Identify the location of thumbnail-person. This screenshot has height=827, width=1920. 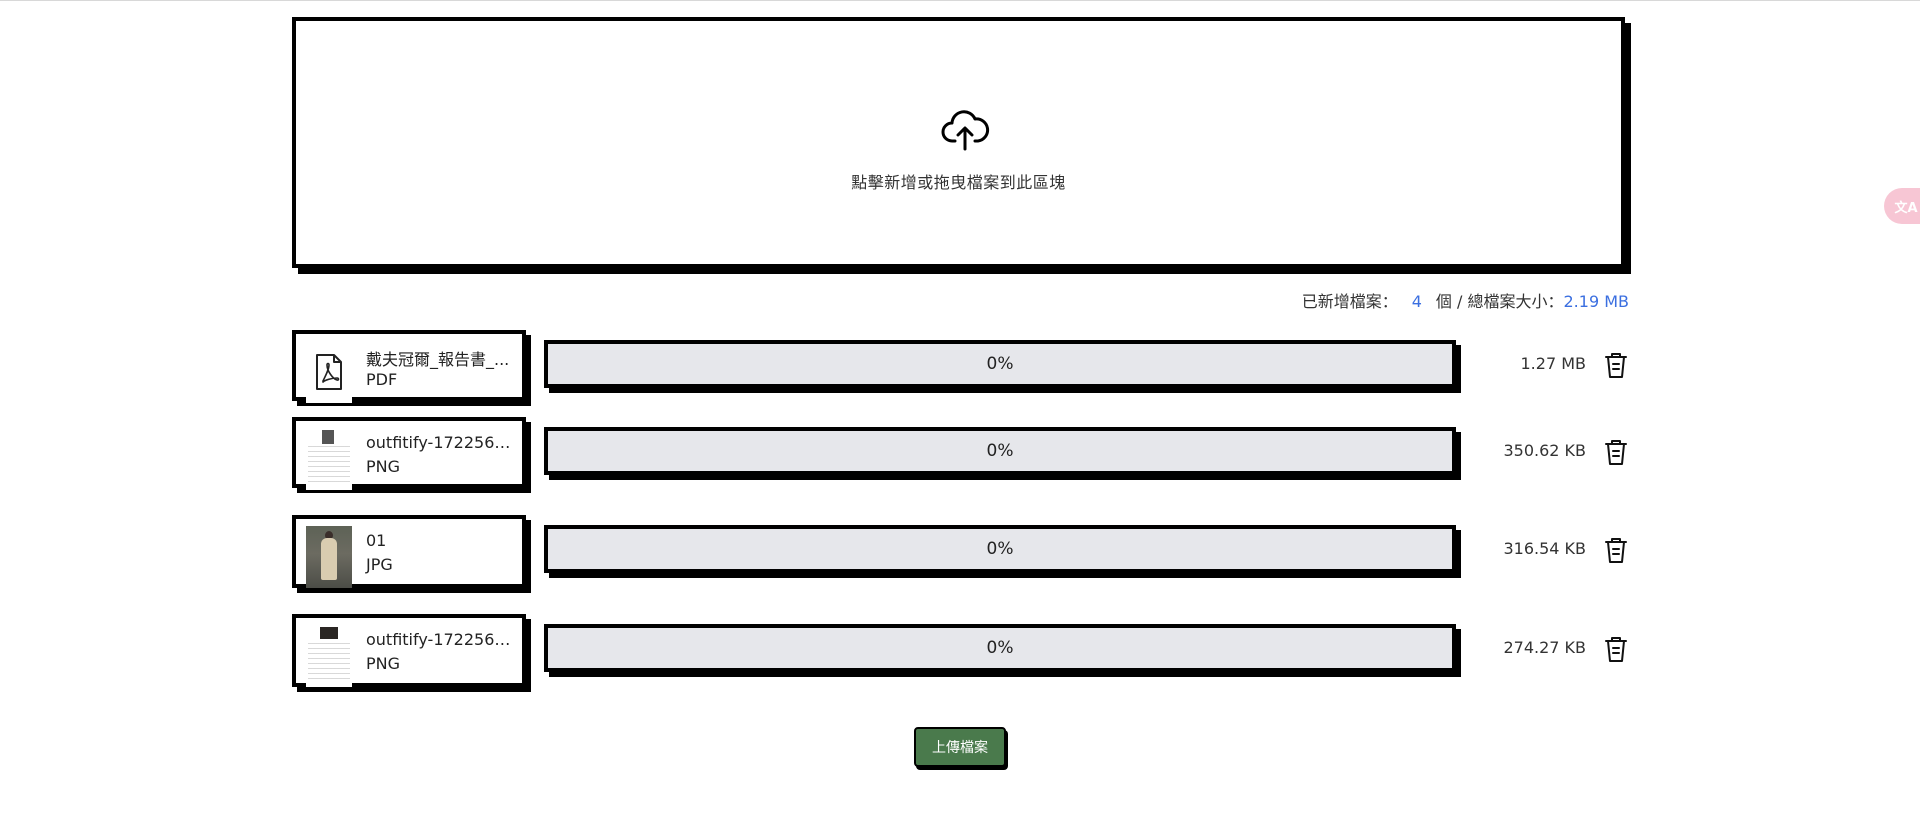
(329, 559).